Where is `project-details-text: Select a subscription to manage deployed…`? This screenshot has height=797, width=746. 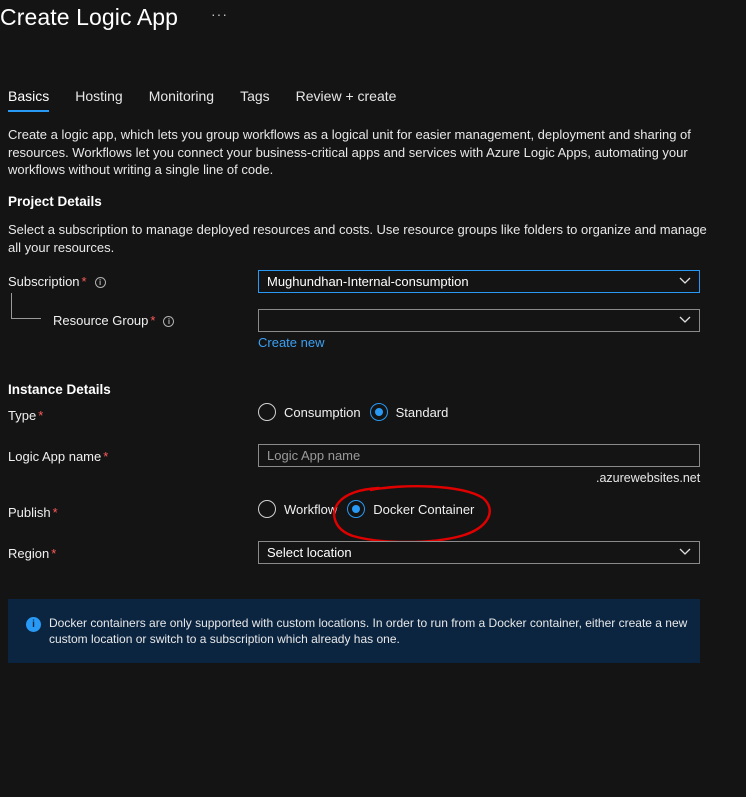
project-details-text: Select a subscription to manage deployed… is located at coordinates (357, 238).